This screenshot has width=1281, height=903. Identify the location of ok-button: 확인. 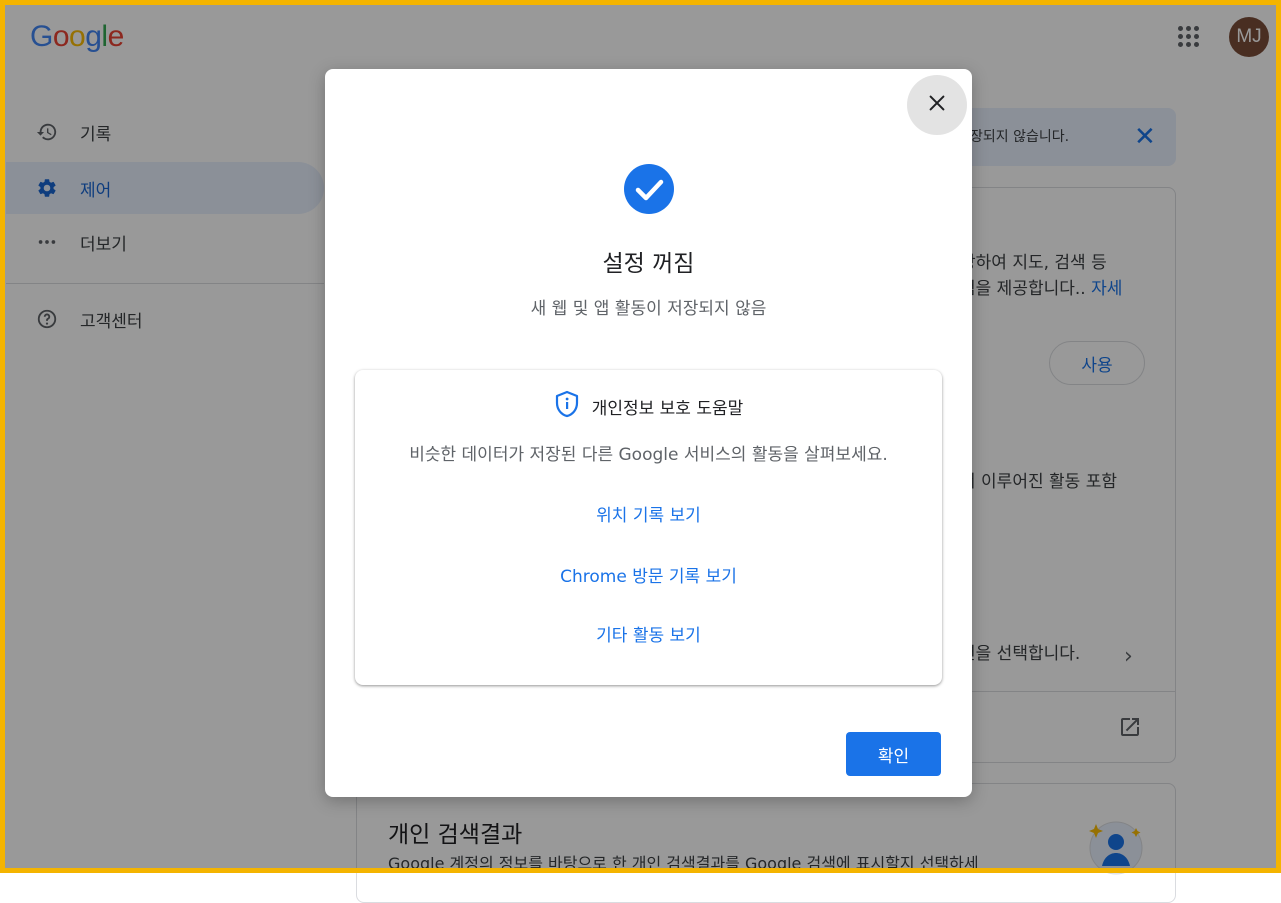
(893, 754).